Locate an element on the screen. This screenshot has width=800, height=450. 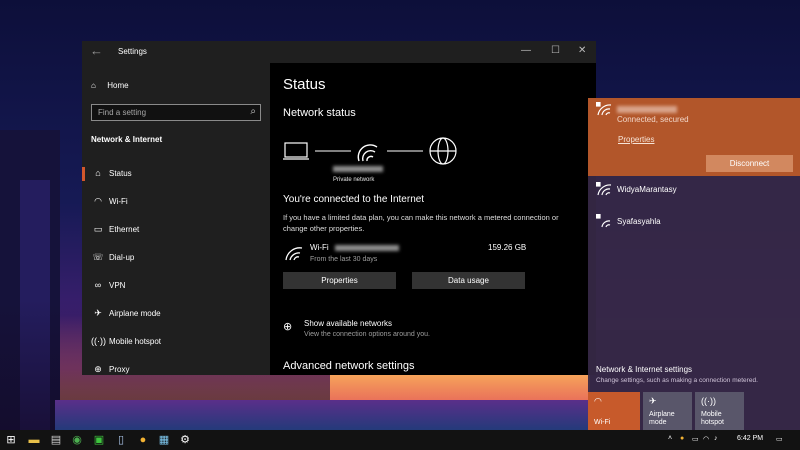
connection-status: Connected, secured is located at coordinates (653, 119).